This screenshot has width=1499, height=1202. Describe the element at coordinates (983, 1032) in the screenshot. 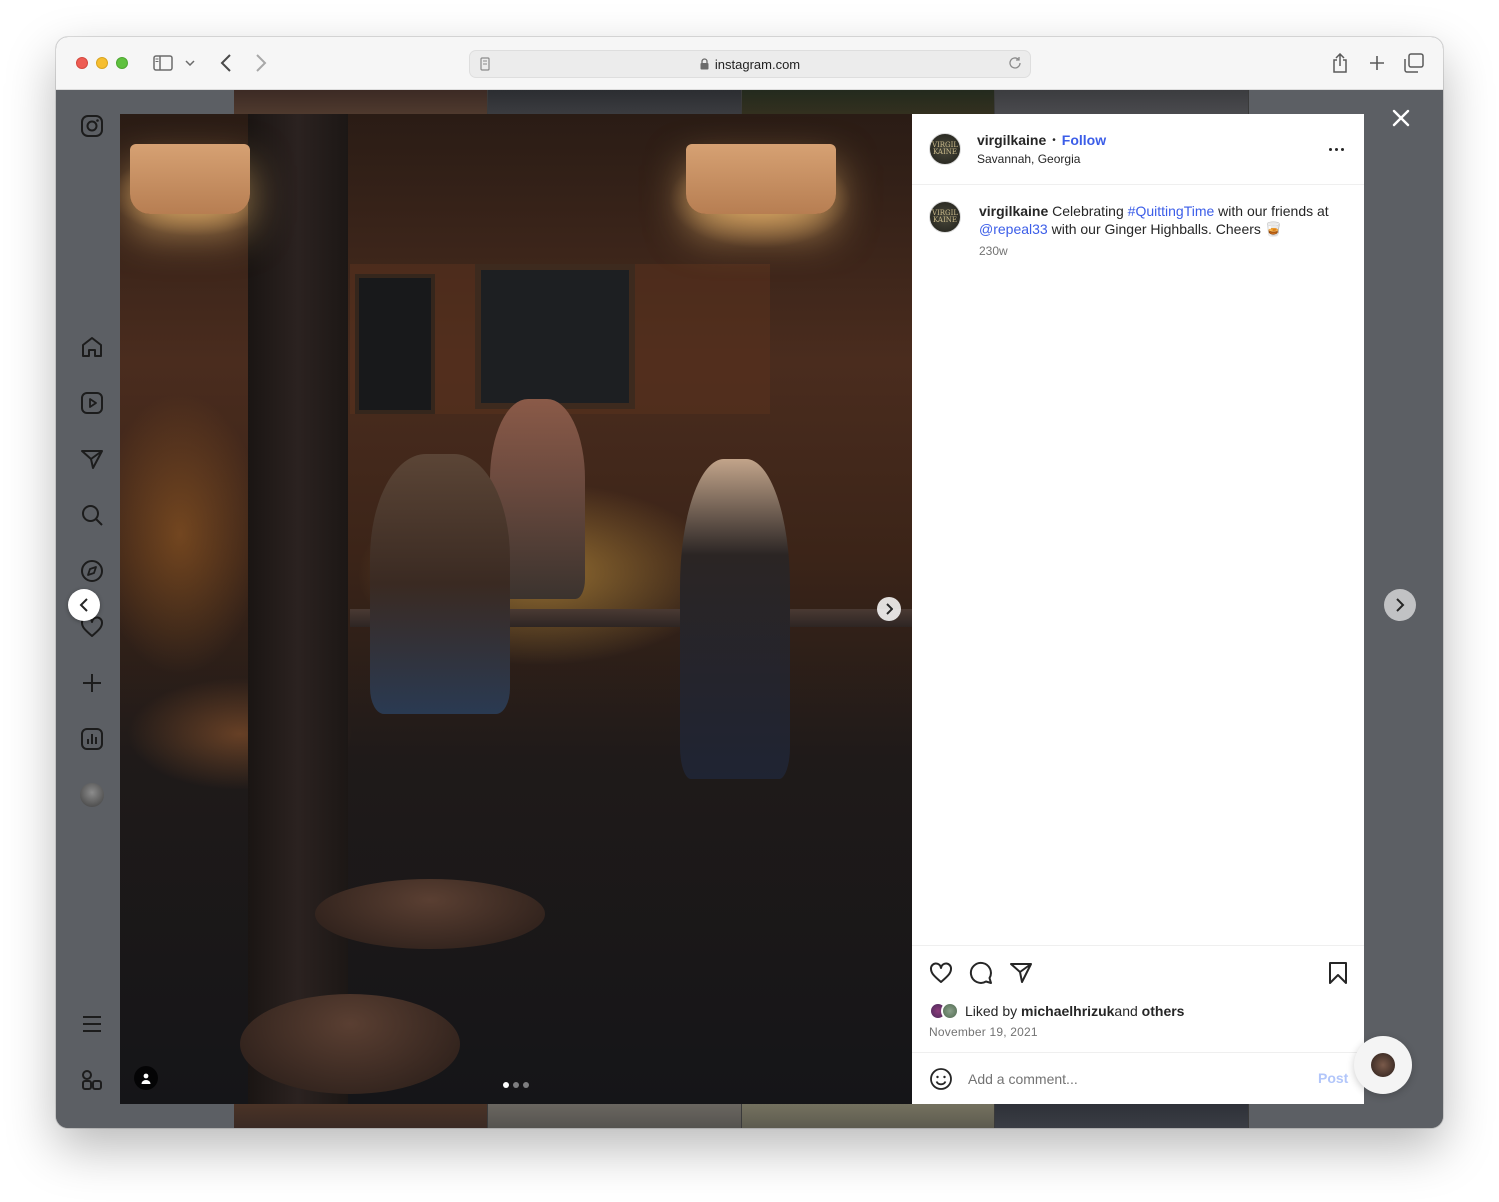

I see `post-date: November 19, 2021` at that location.